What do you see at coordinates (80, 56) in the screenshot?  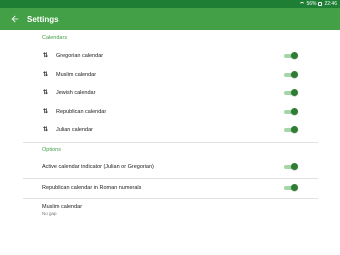 I see `calendar-label: Gregorian calendar` at bounding box center [80, 56].